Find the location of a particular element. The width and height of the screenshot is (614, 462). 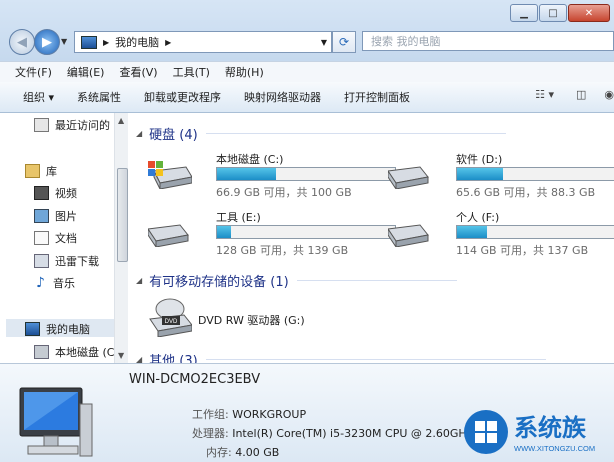

computer-monitor-icon is located at coordinates (56, 422).